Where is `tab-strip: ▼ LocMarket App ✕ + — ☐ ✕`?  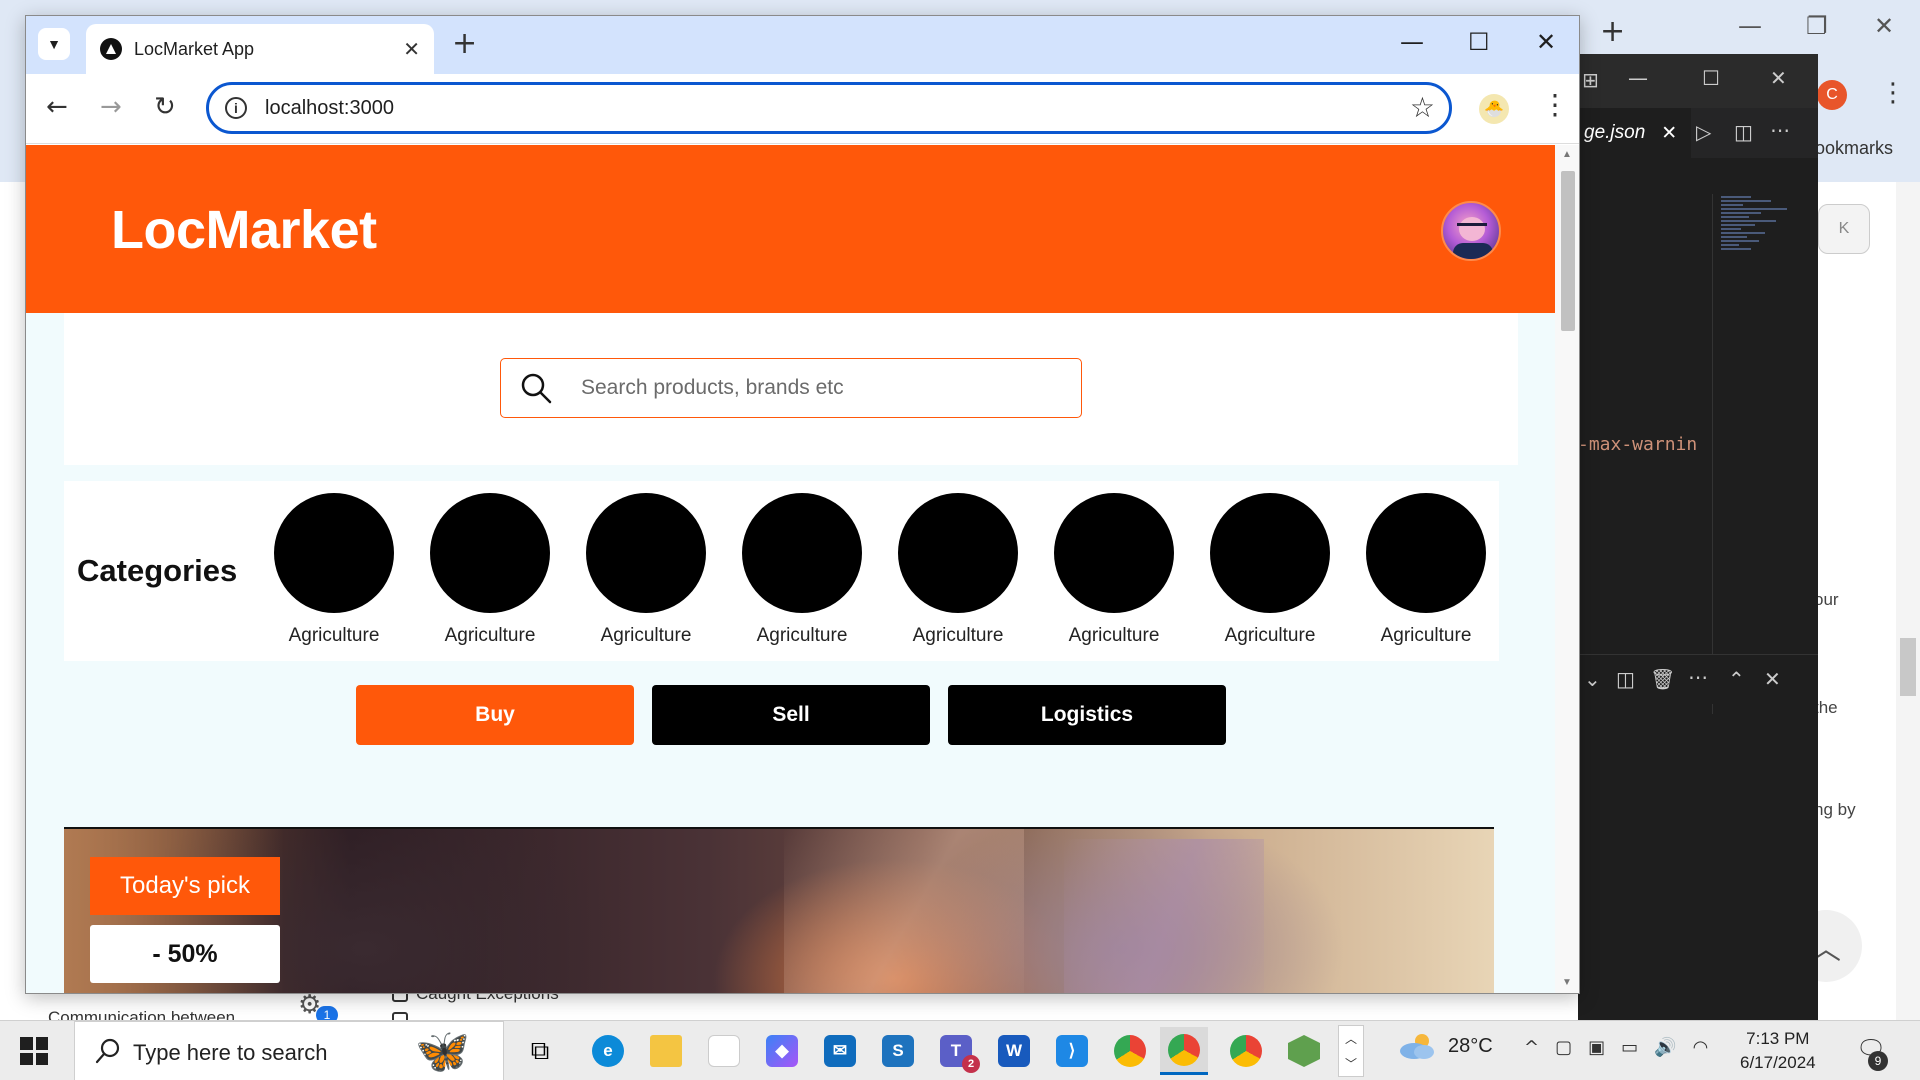
tab-strip: ▼ LocMarket App ✕ + — ☐ ✕ is located at coordinates (802, 45).